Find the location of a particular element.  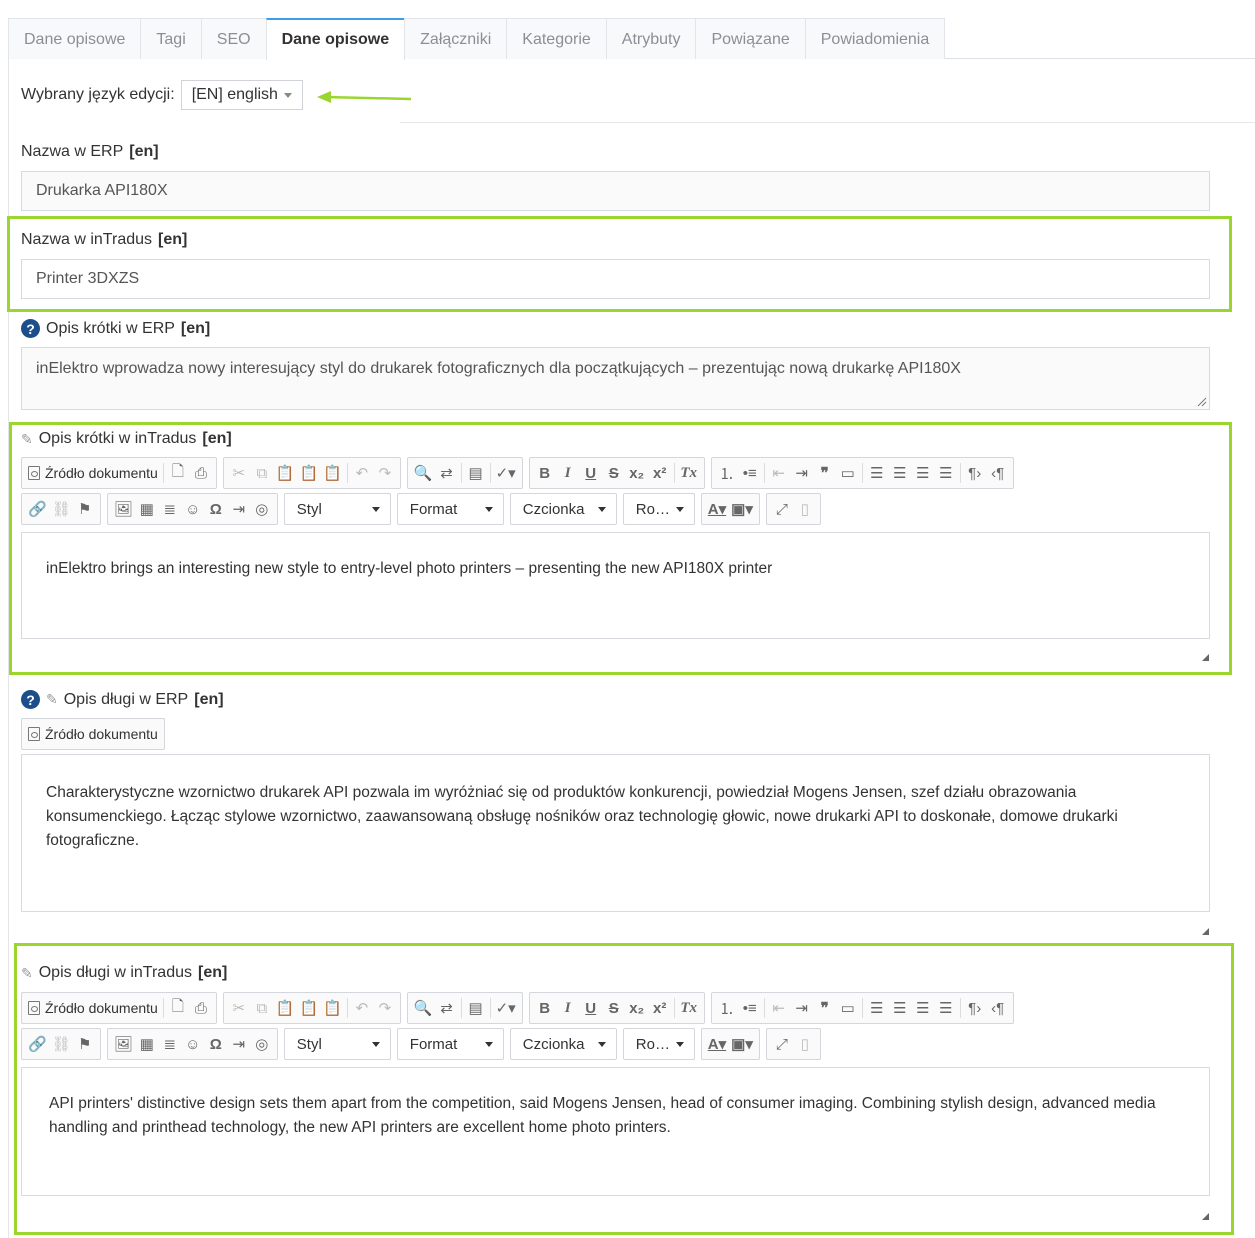

blockquote-icon: ❞ is located at coordinates (825, 1008).